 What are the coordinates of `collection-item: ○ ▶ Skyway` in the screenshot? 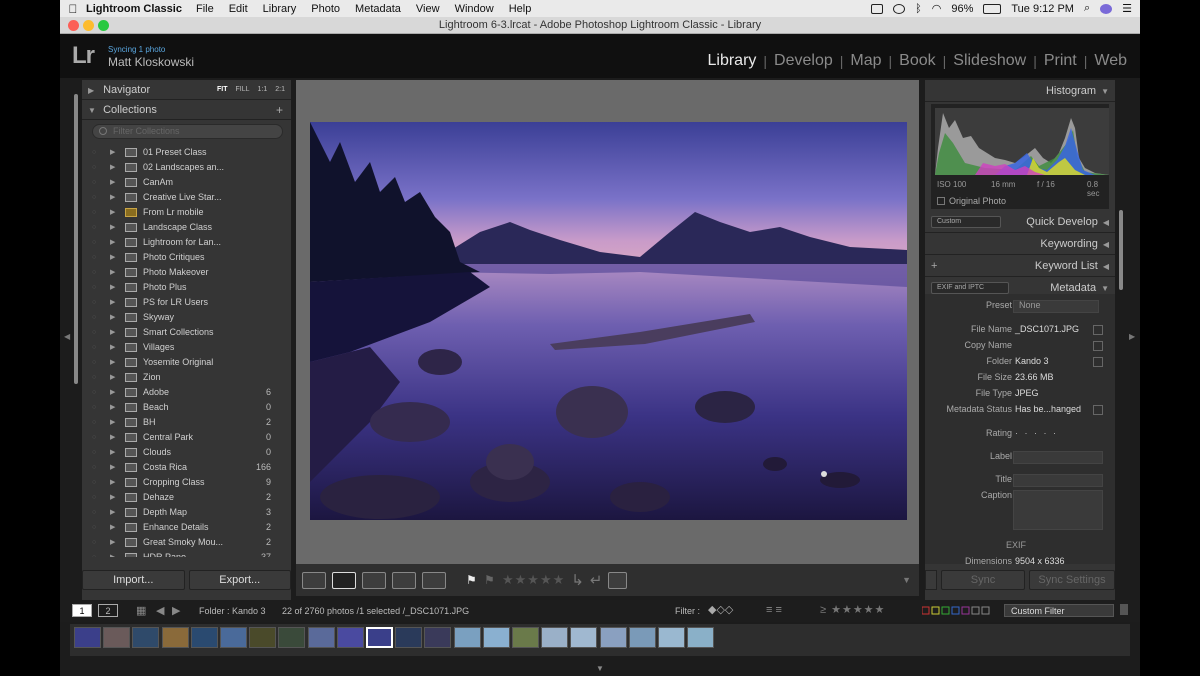 It's located at (186, 317).